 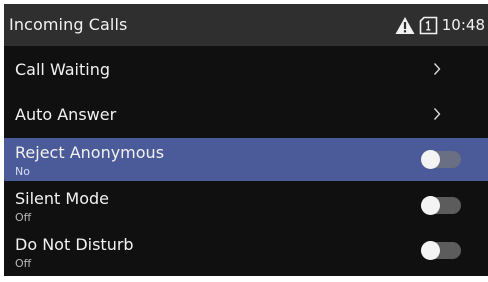 I want to click on menu-item-label: Do Not Disturb, so click(x=74, y=244).